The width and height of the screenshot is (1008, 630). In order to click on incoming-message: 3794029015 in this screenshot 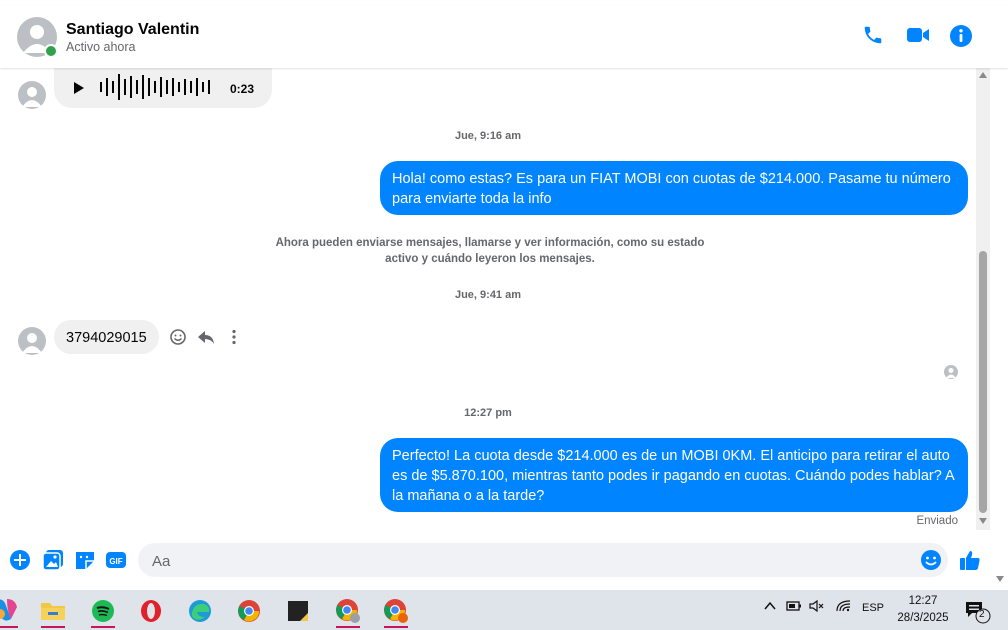, I will do `click(106, 337)`.